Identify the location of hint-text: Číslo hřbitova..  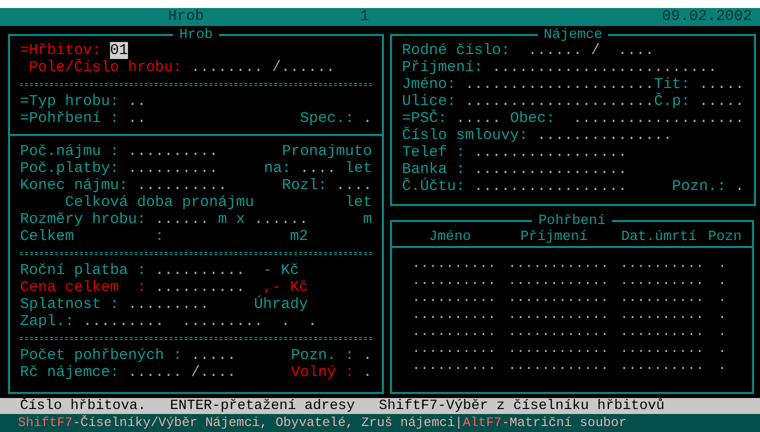
(83, 406).